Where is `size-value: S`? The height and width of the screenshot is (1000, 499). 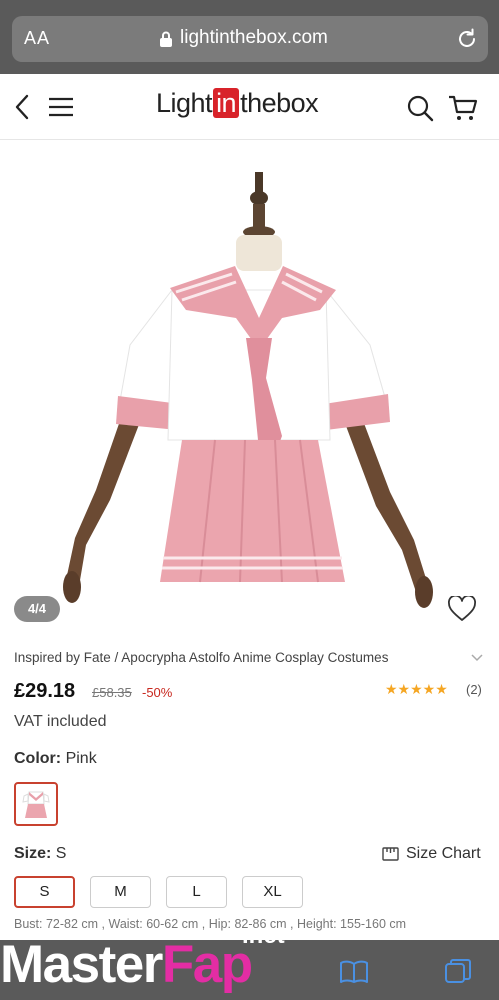
size-value: S is located at coordinates (61, 853).